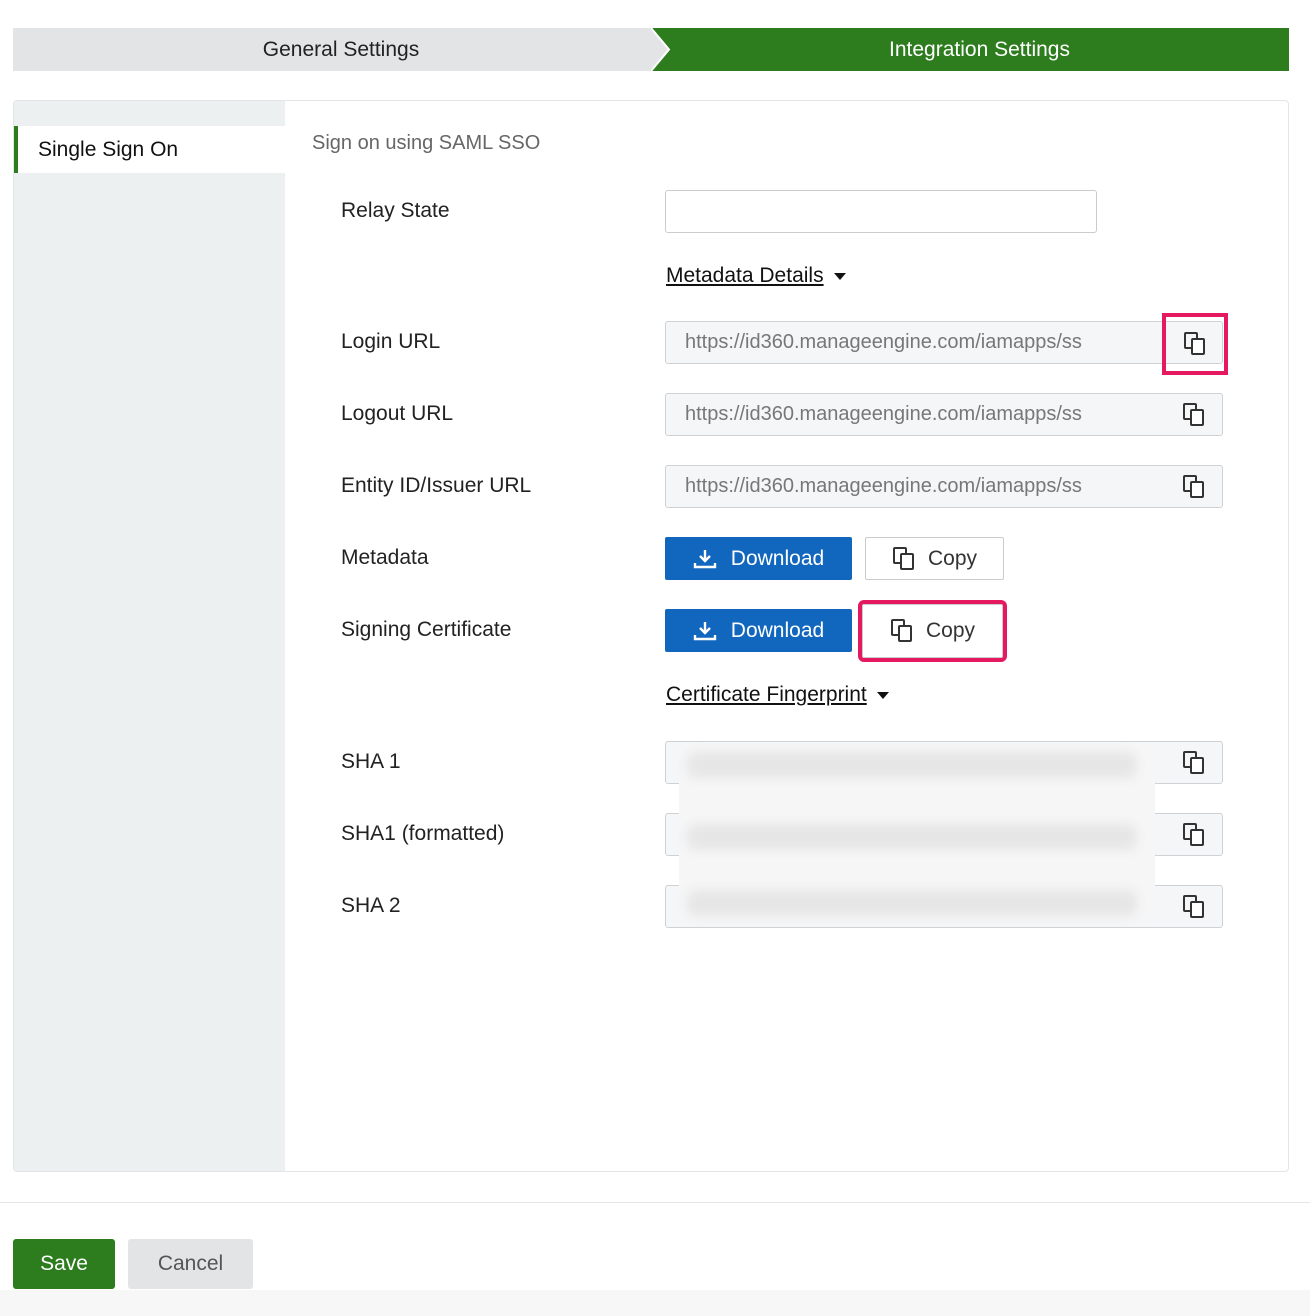 Image resolution: width=1310 pixels, height=1316 pixels. Describe the element at coordinates (190, 1264) in the screenshot. I see `cancel-button: Cancel` at that location.